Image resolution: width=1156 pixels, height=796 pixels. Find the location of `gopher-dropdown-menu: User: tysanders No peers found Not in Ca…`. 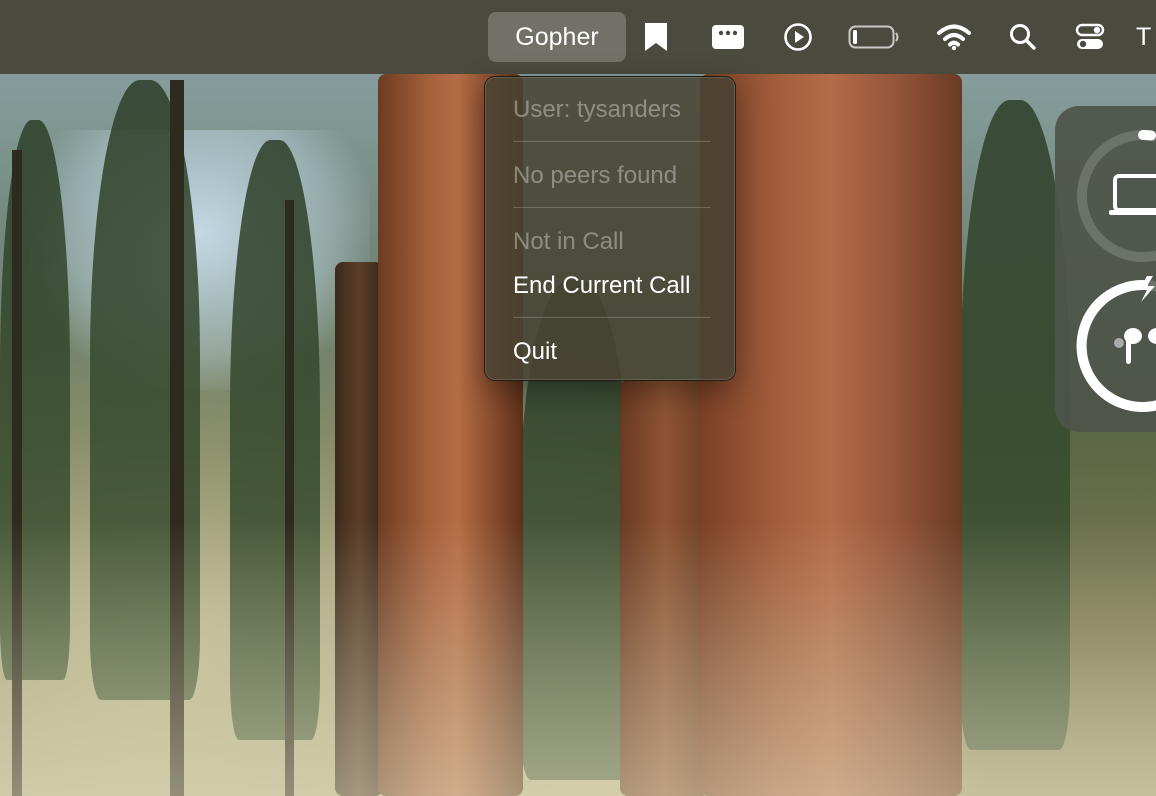

gopher-dropdown-menu: User: tysanders No peers found Not in Ca… is located at coordinates (610, 228).